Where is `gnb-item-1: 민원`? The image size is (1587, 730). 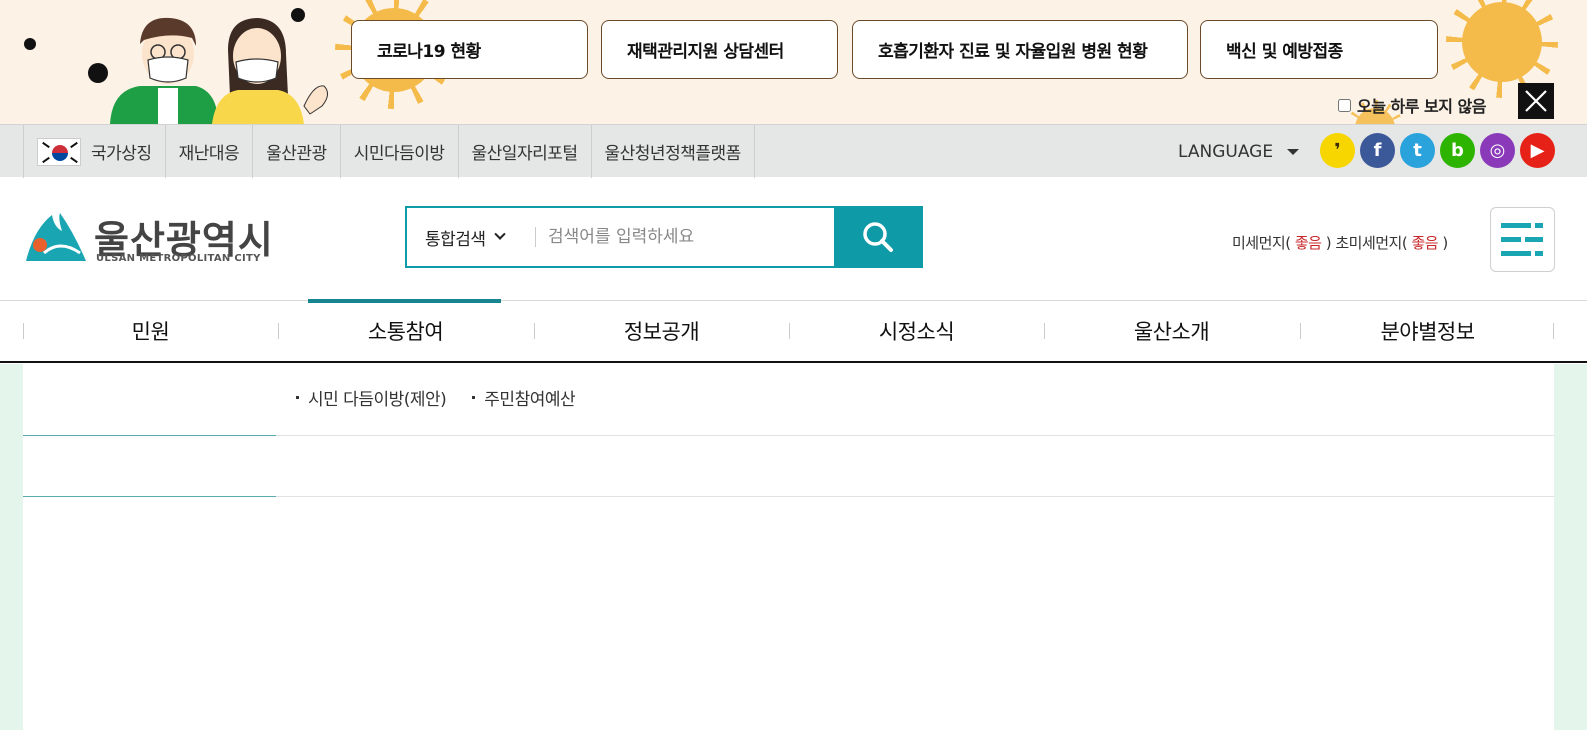 gnb-item-1: 민원 is located at coordinates (150, 331).